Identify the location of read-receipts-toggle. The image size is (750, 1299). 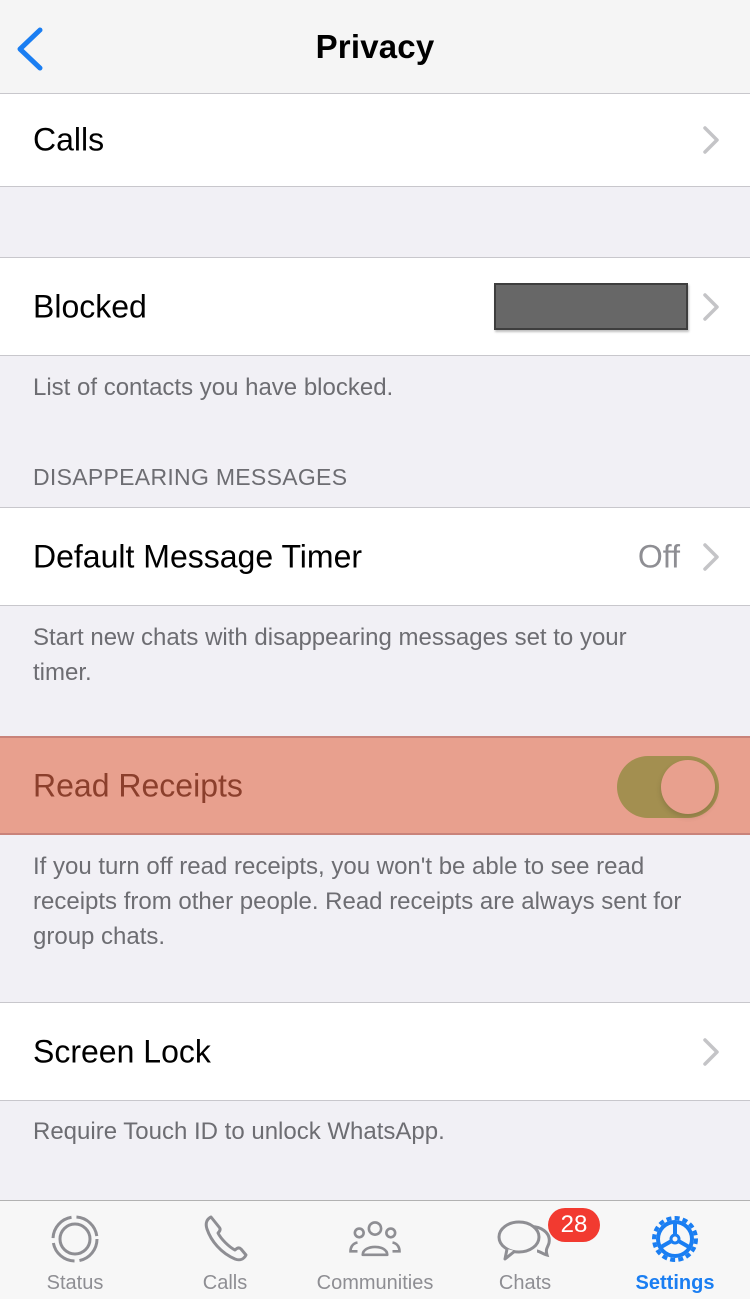
(668, 787).